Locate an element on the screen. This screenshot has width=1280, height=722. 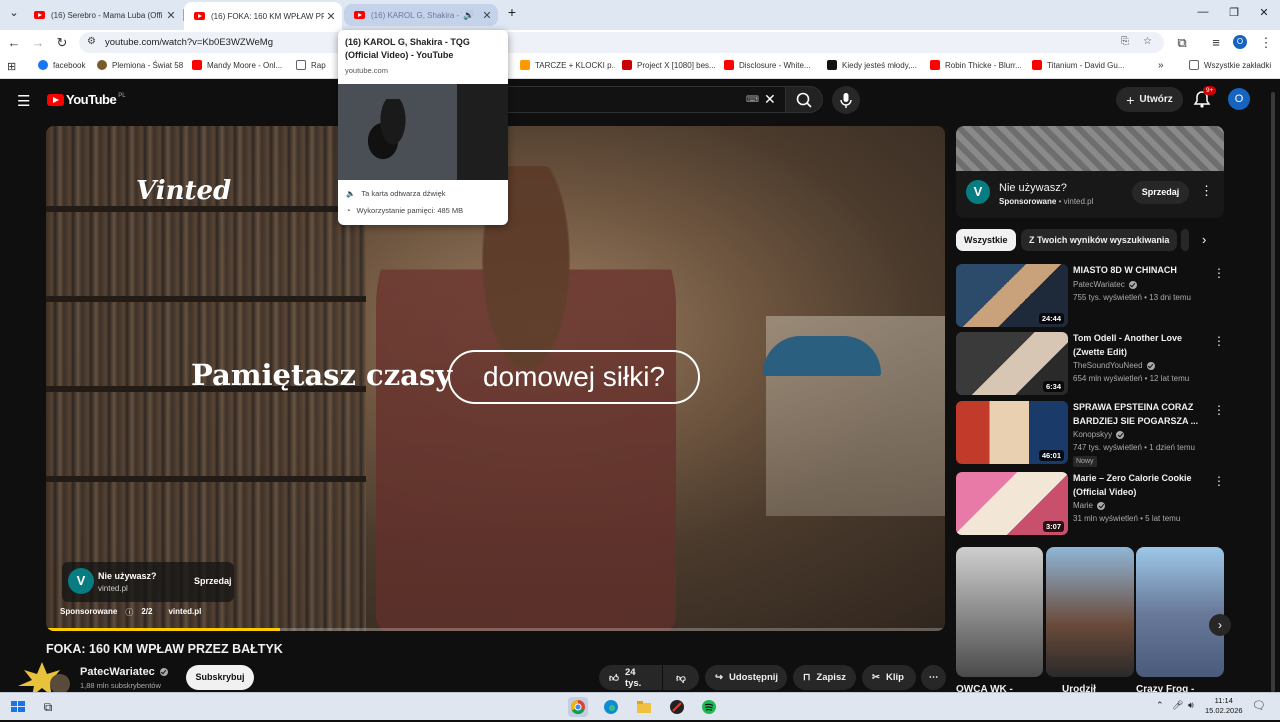
video-thumbnail: 24:44 is located at coordinates (1012, 295).